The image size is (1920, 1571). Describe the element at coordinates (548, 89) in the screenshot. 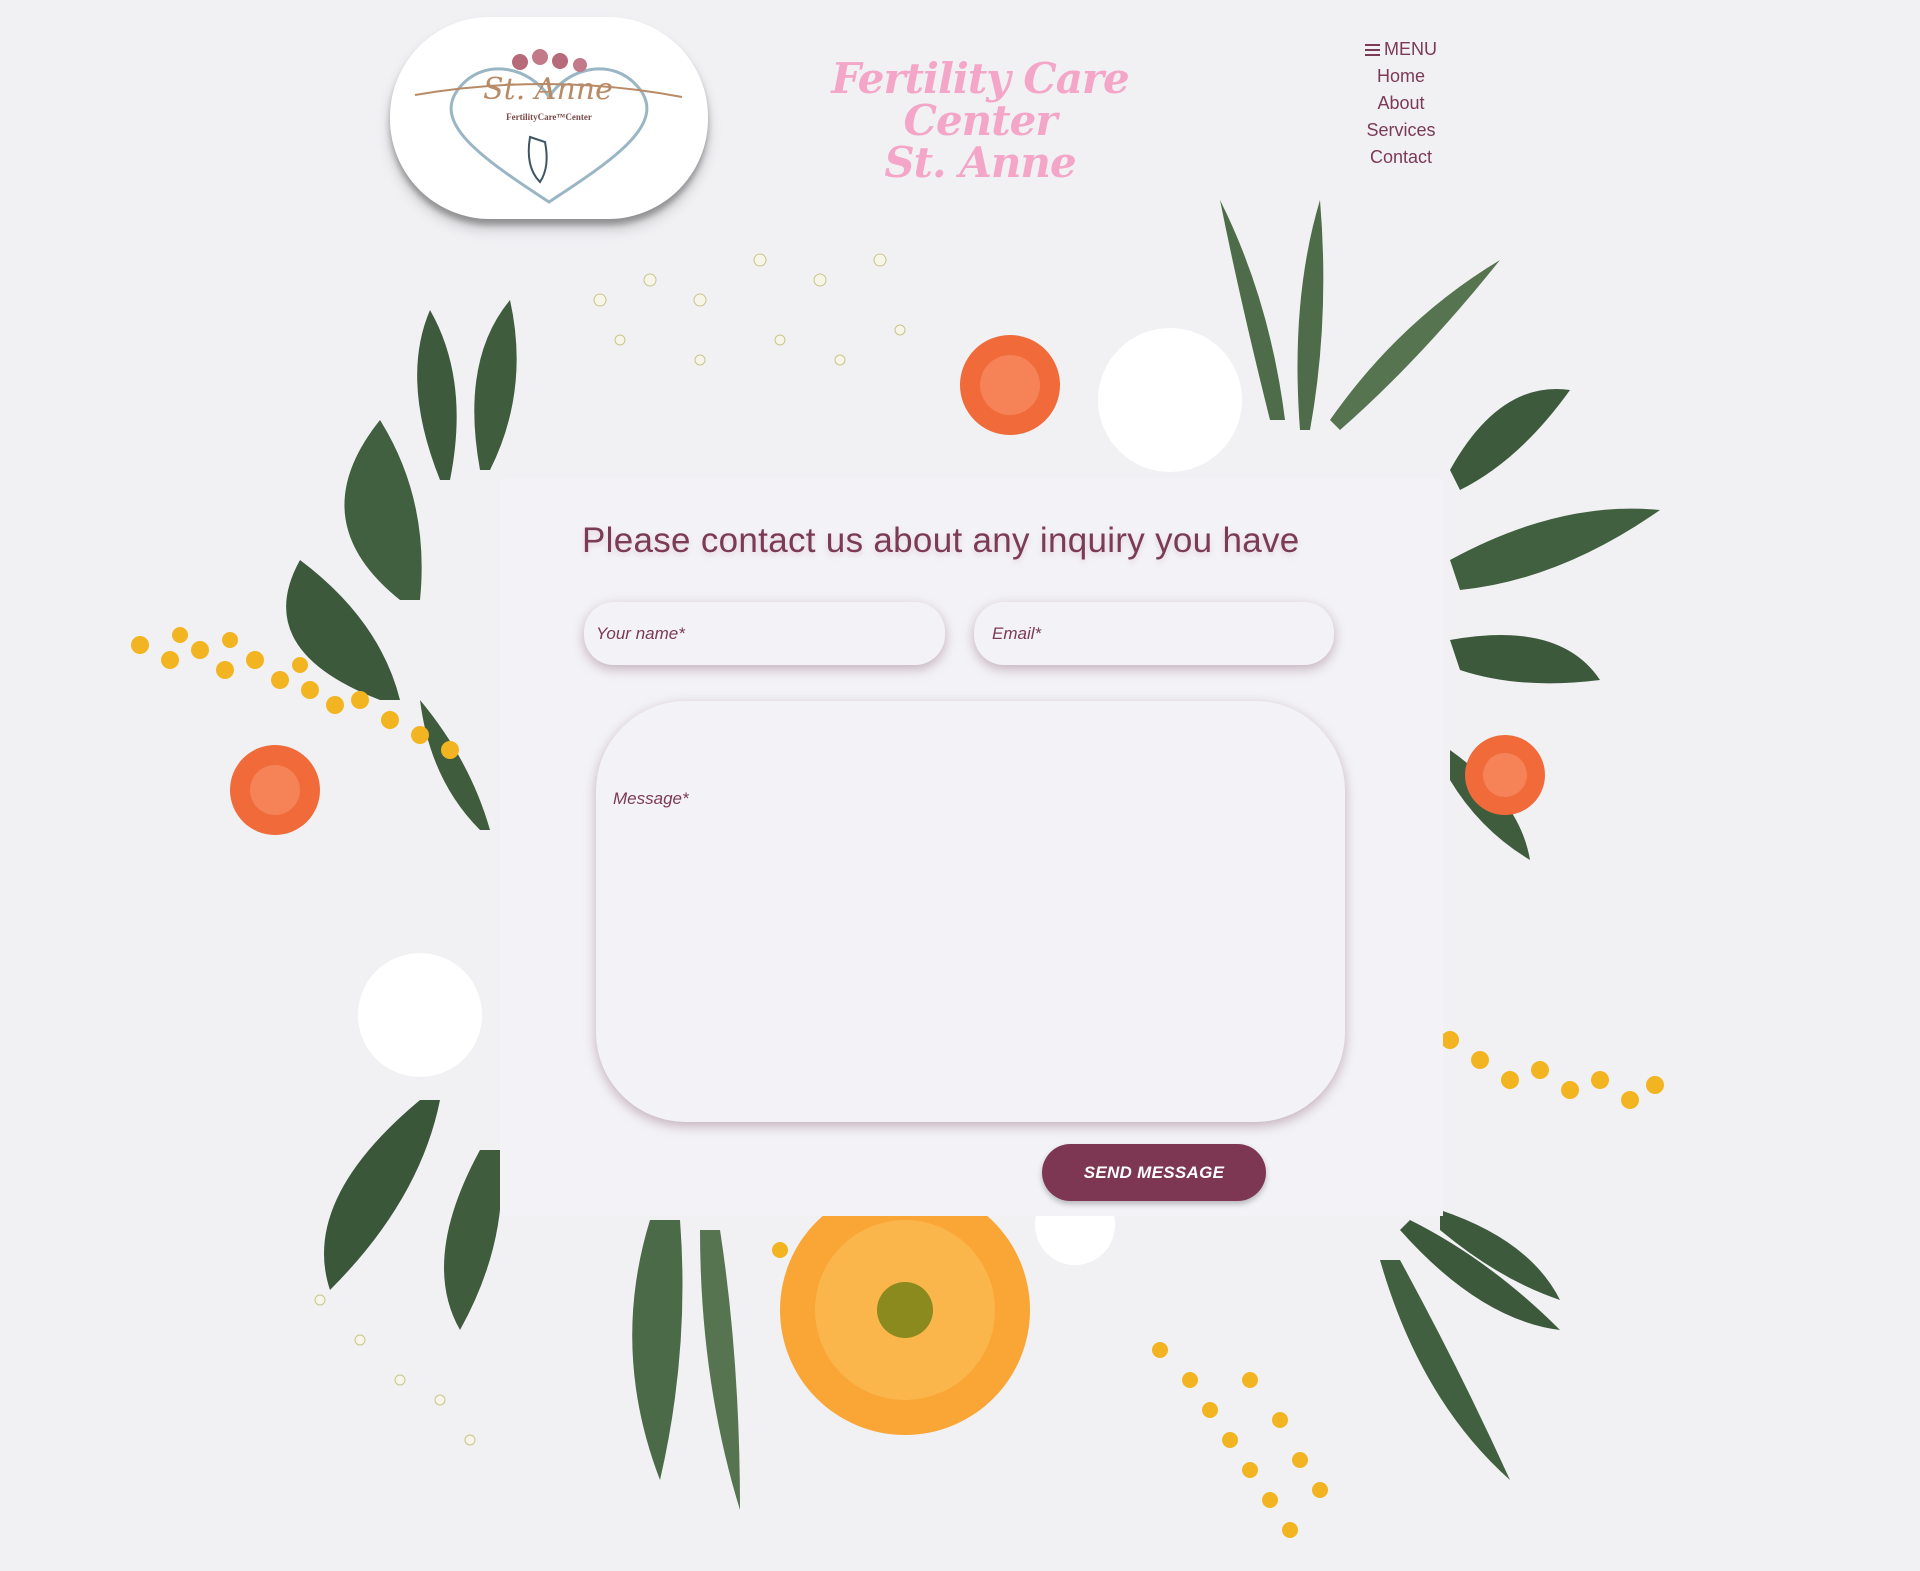

I see `logo-name: St. Anne` at that location.